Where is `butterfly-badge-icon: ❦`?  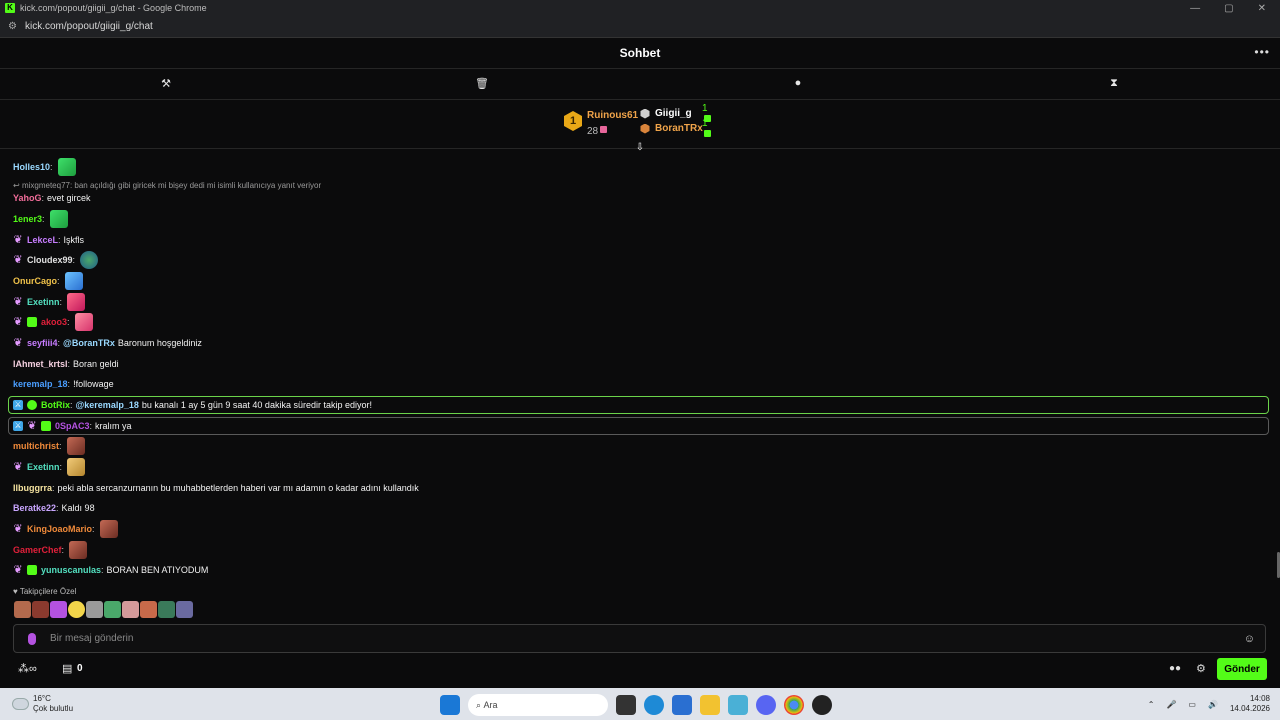
butterfly-badge-icon: ❦ is located at coordinates (18, 570).